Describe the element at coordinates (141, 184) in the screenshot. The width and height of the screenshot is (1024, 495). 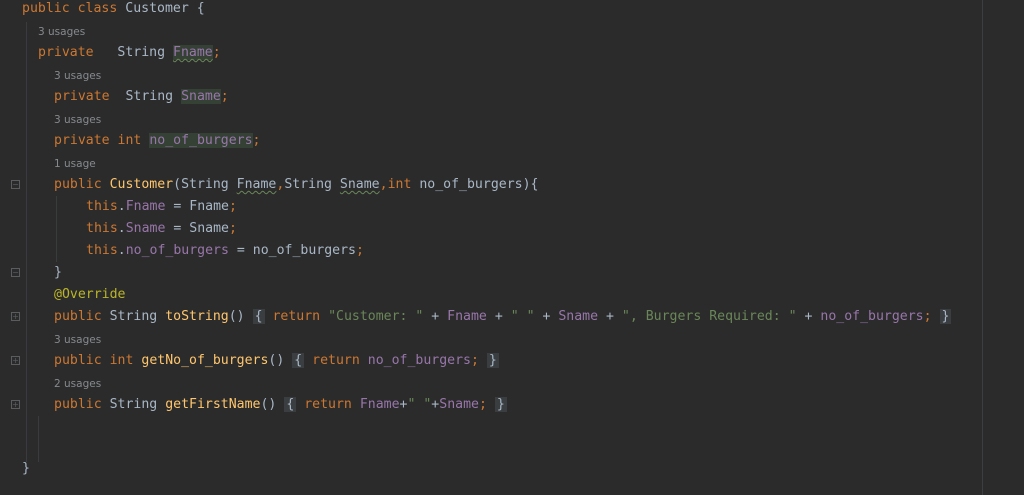
I see `constructor-name: Customer` at that location.